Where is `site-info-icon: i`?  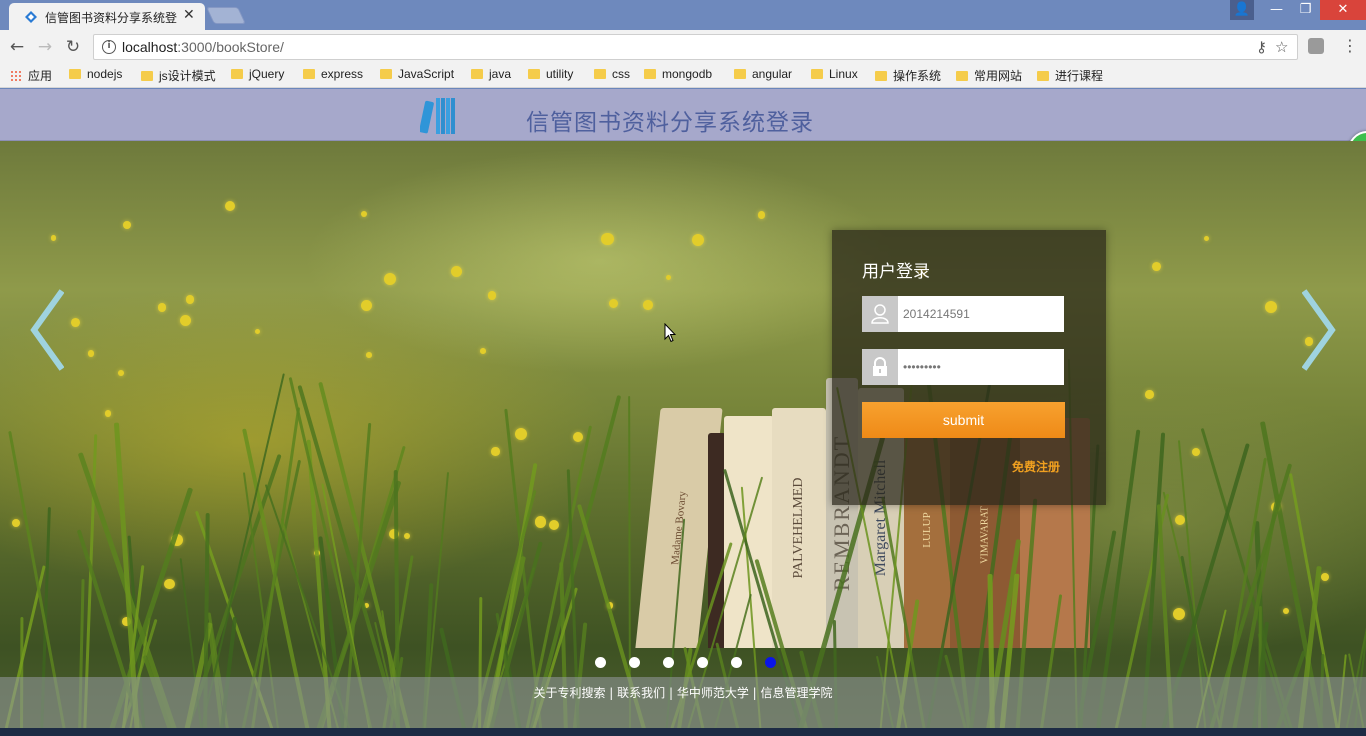
site-info-icon: i is located at coordinates (109, 47).